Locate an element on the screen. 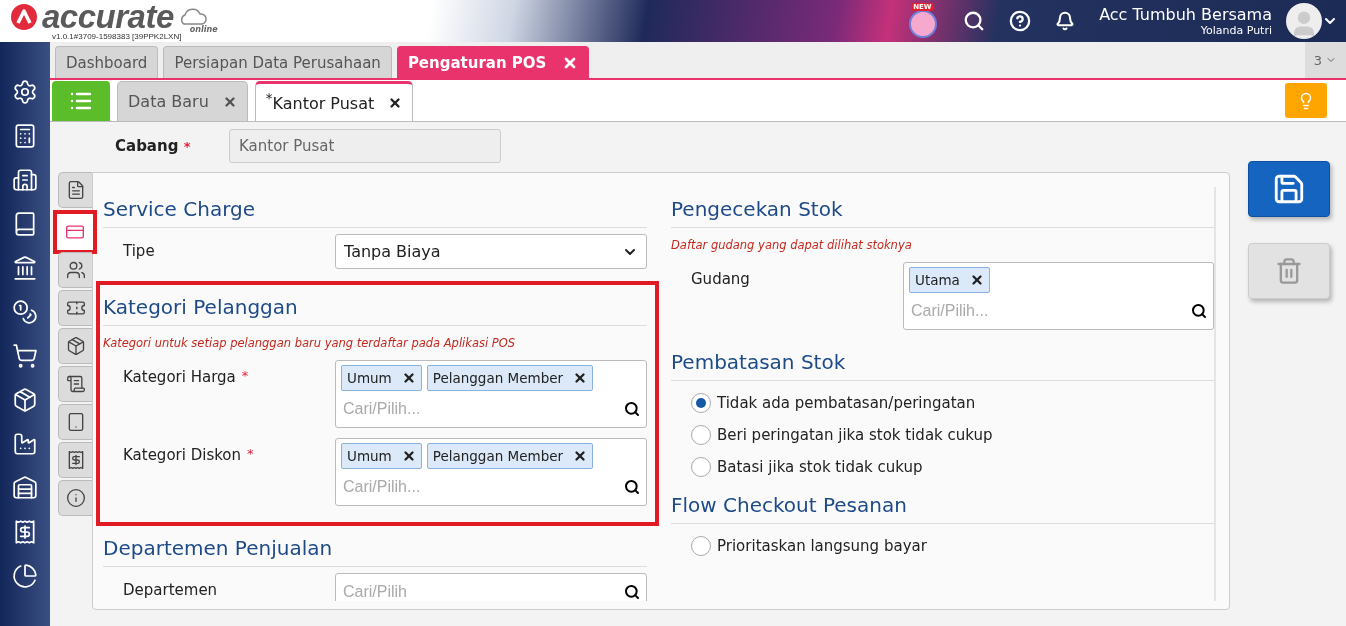 The height and width of the screenshot is (626, 1346). scroll-icon is located at coordinates (75, 384).